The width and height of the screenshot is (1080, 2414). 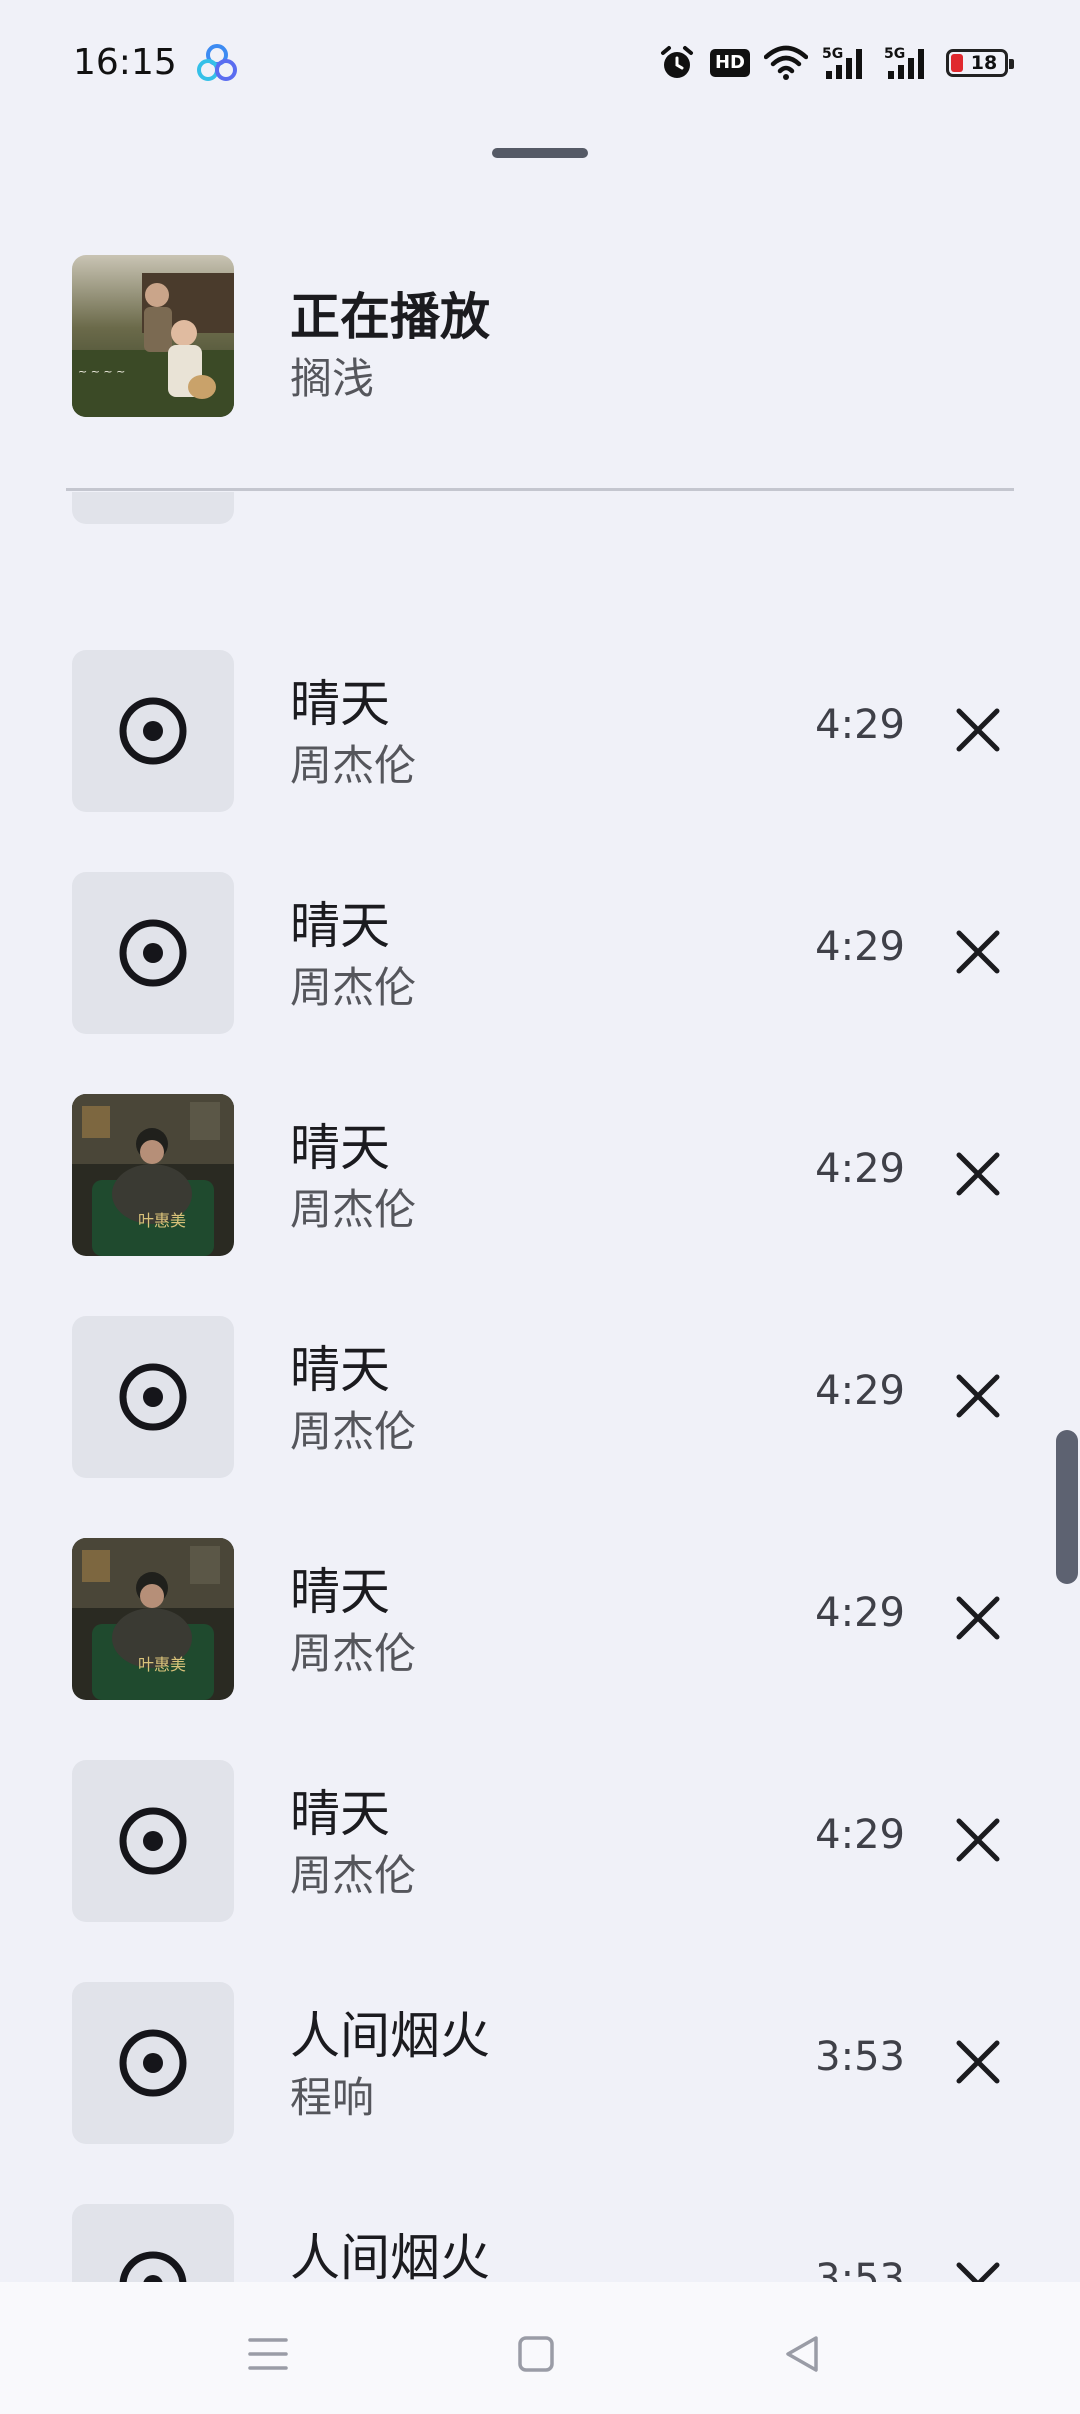 What do you see at coordinates (540, 508) in the screenshot?
I see `list-item` at bounding box center [540, 508].